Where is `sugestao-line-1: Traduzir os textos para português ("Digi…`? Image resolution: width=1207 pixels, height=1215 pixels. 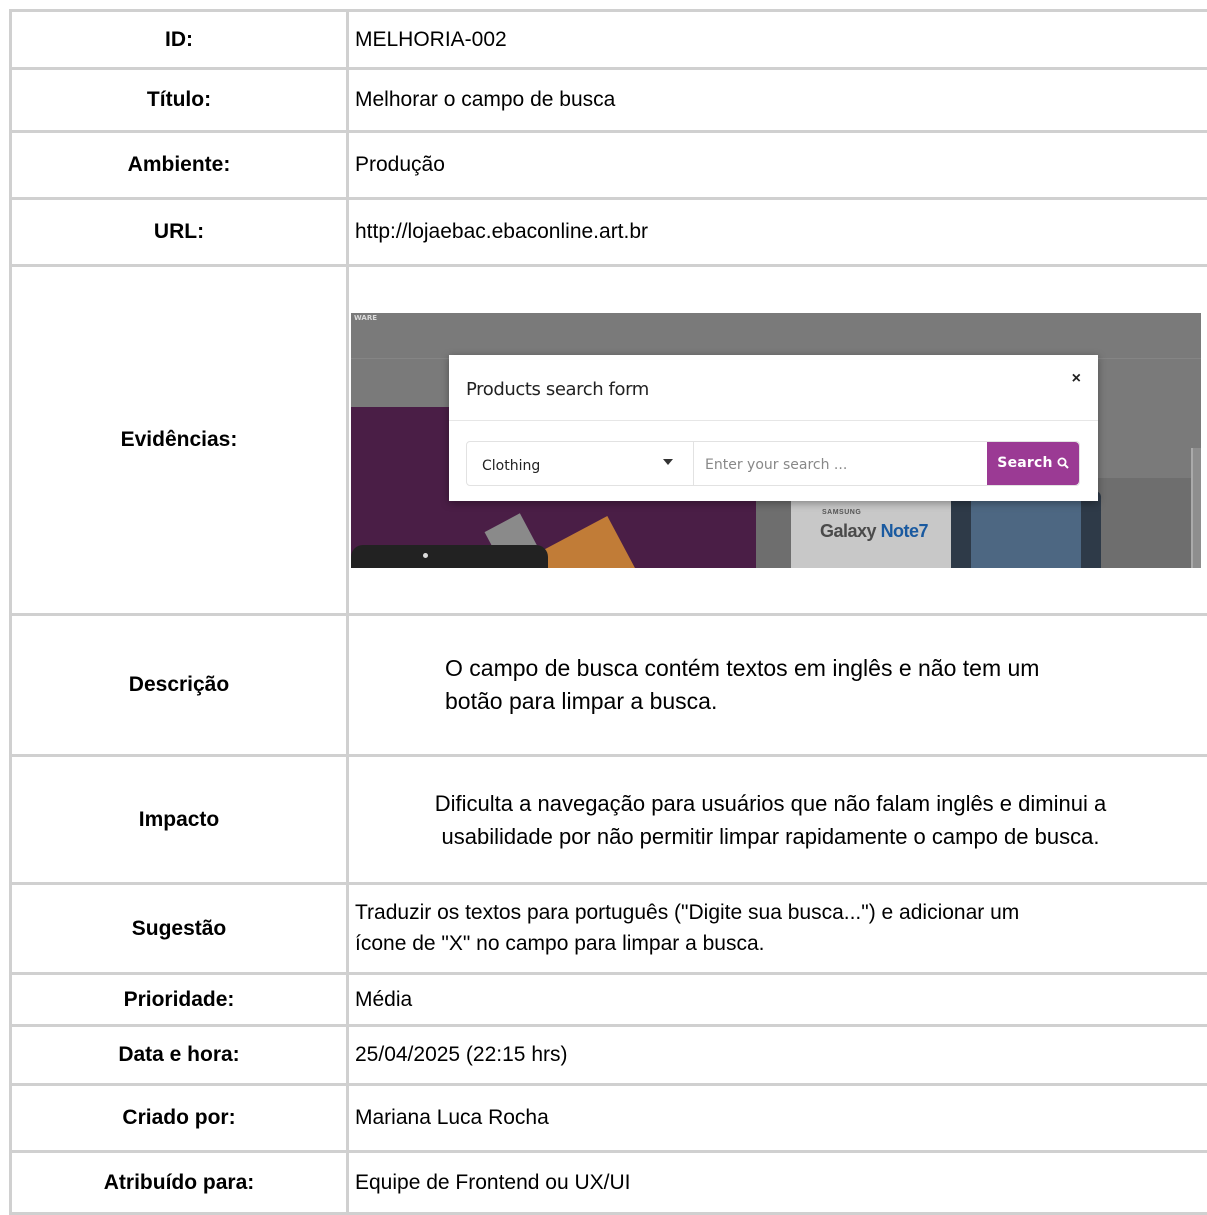 sugestao-line-1: Traduzir os textos para português ("Digi… is located at coordinates (781, 913).